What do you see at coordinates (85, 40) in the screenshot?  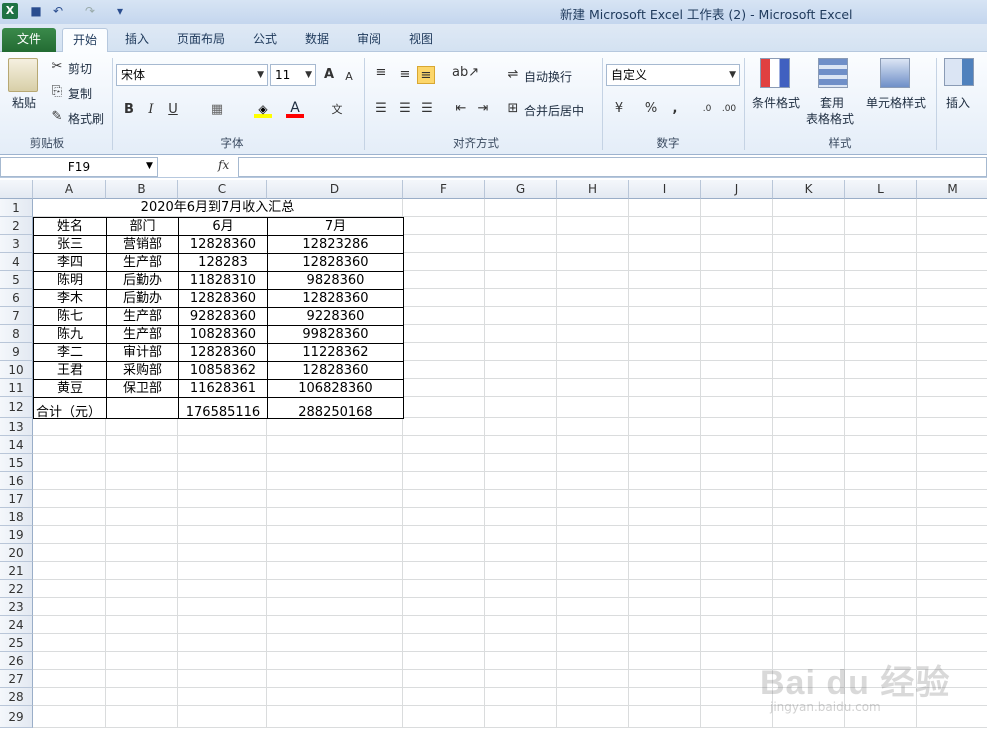 I see `tab-home: 开始` at bounding box center [85, 40].